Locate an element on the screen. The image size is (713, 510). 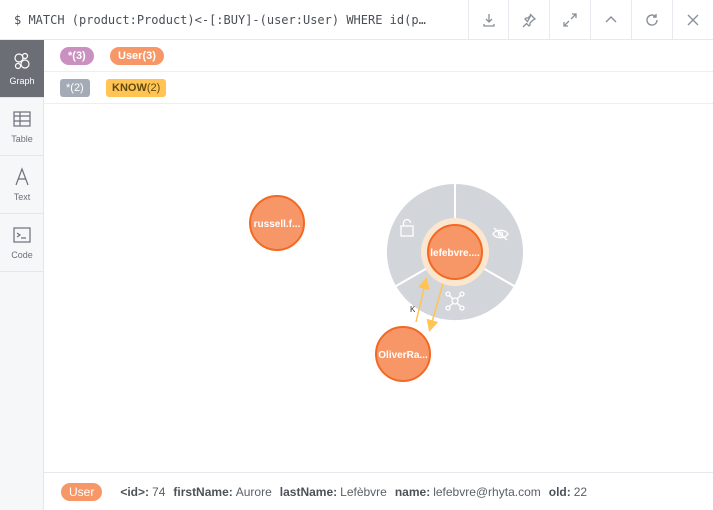
legend-node-all: *(3) is located at coordinates (77, 56).